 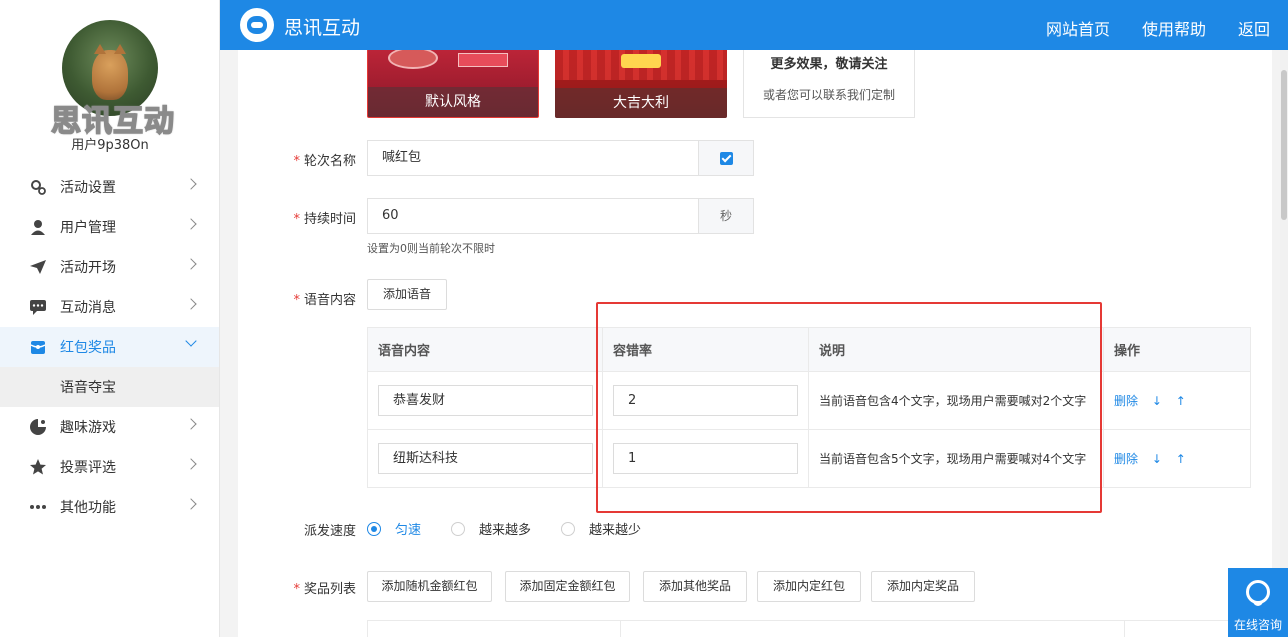 What do you see at coordinates (641, 103) in the screenshot?
I see `template-label: 大吉大利` at bounding box center [641, 103].